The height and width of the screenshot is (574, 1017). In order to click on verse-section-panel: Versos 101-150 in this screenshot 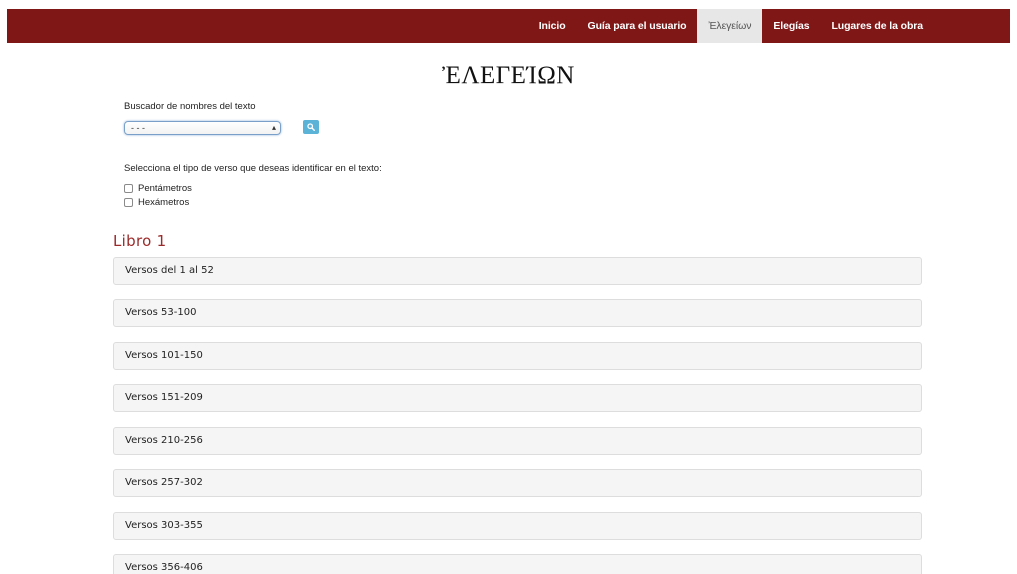, I will do `click(517, 356)`.